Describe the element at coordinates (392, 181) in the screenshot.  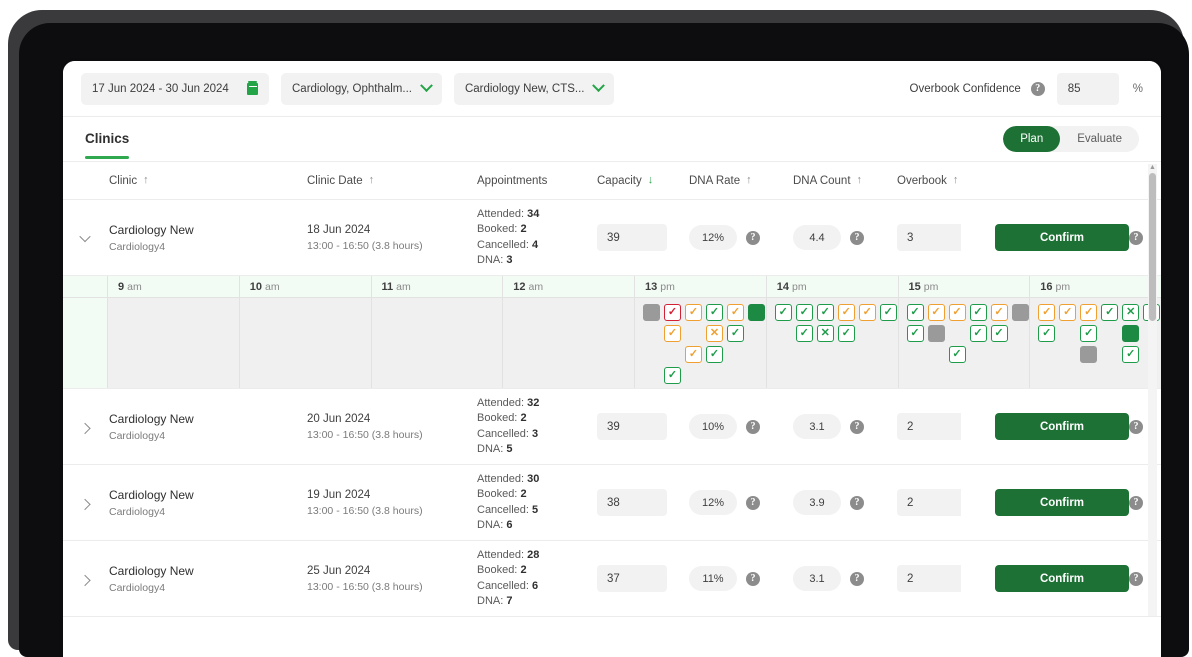
I see `column-header-clinic-date: Clinic Date ↑` at that location.